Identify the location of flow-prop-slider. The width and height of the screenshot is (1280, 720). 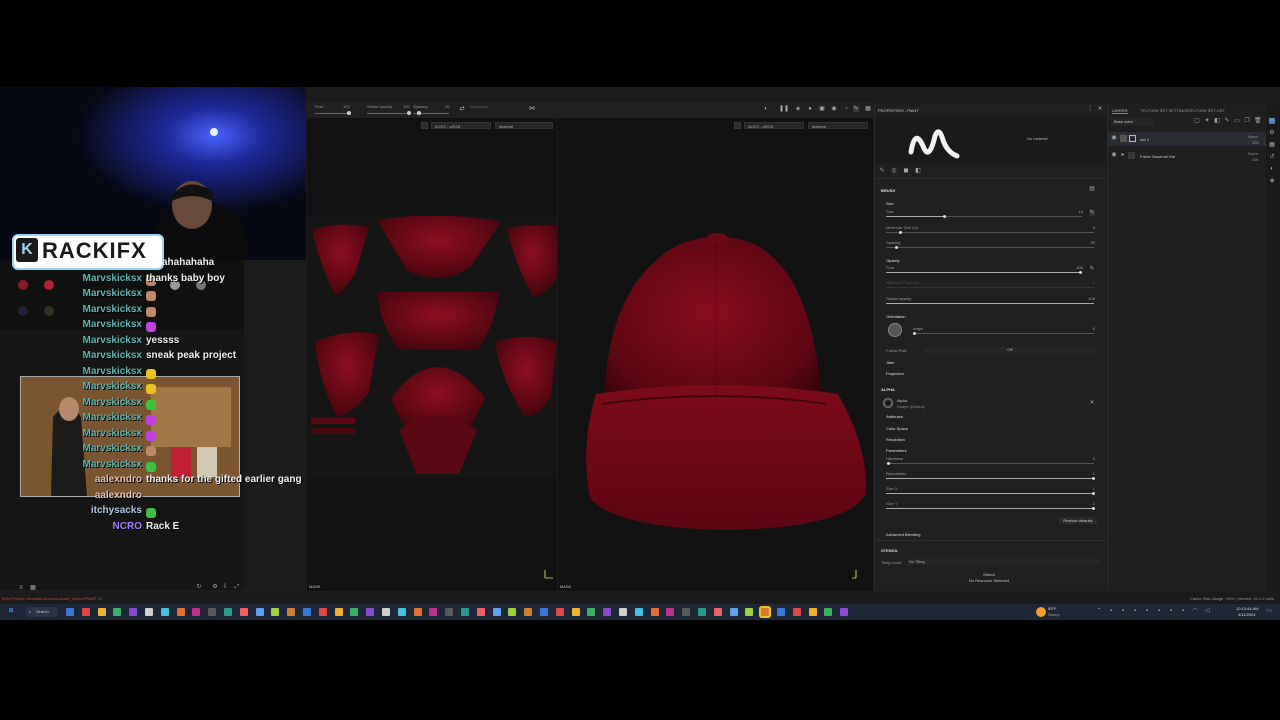
(984, 272).